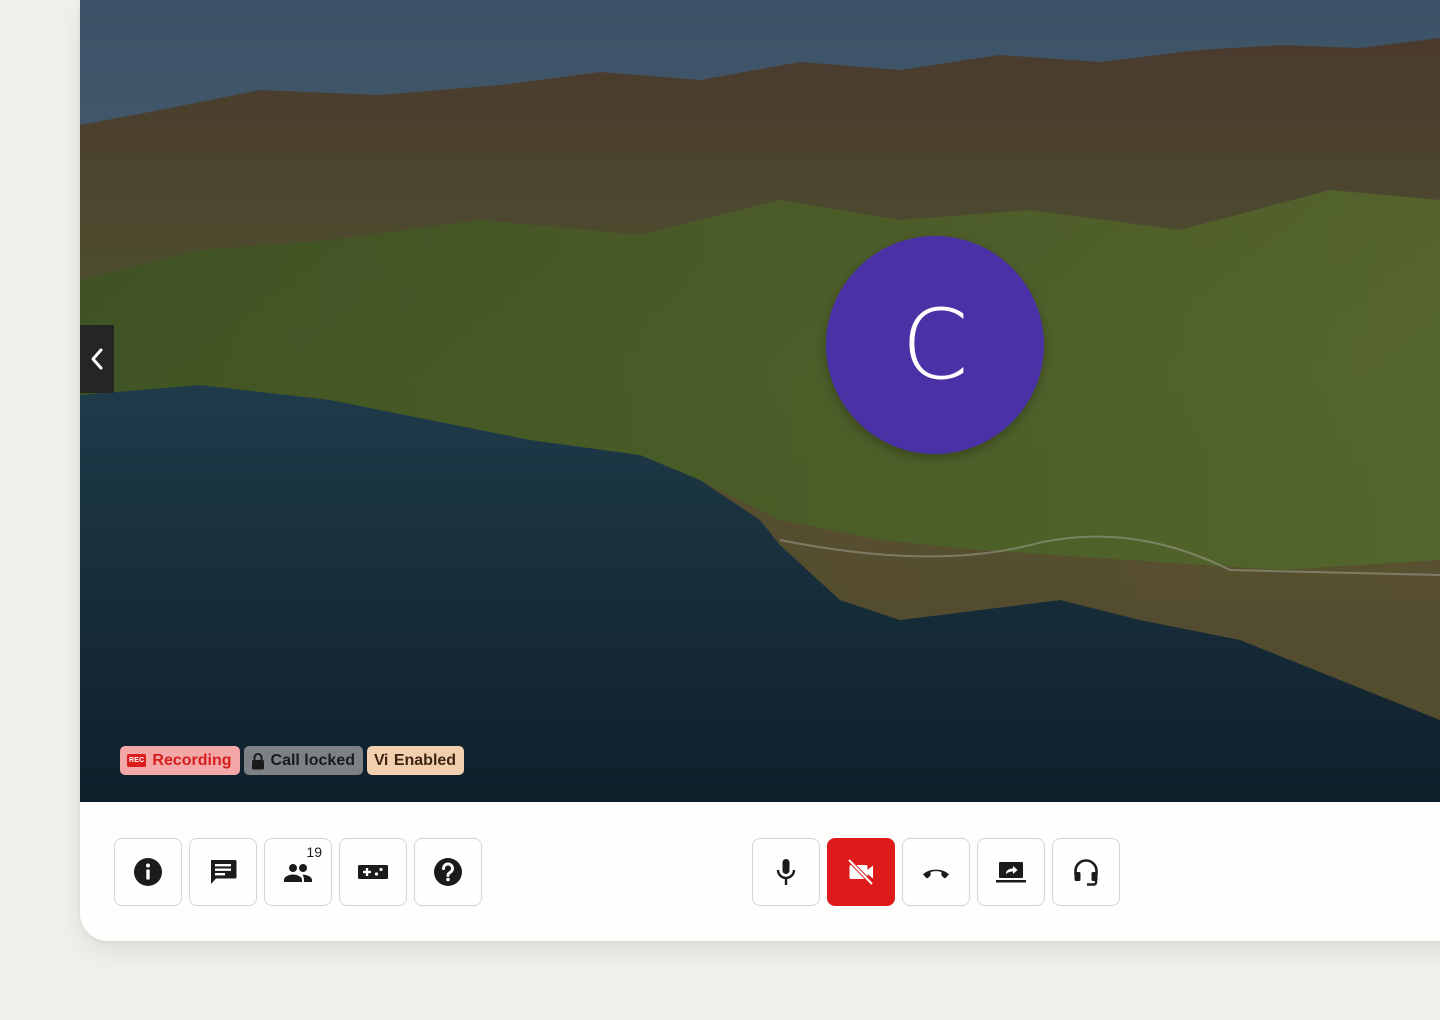  I want to click on info-icon, so click(148, 872).